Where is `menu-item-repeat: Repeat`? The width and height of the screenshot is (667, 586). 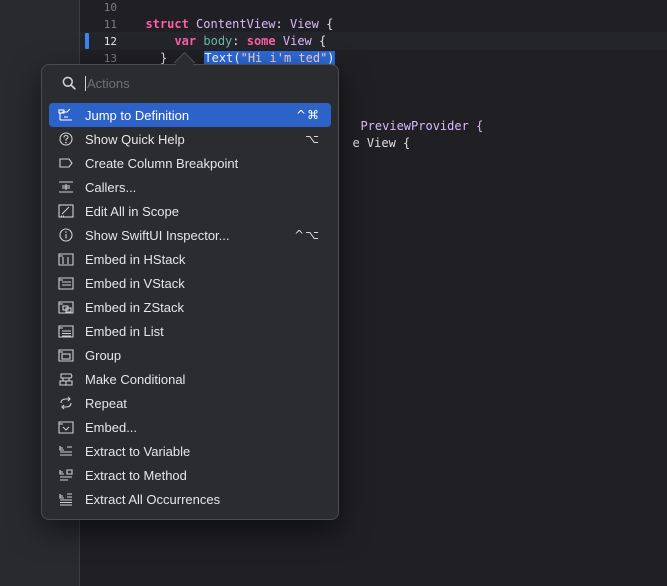 menu-item-repeat: Repeat is located at coordinates (190, 403).